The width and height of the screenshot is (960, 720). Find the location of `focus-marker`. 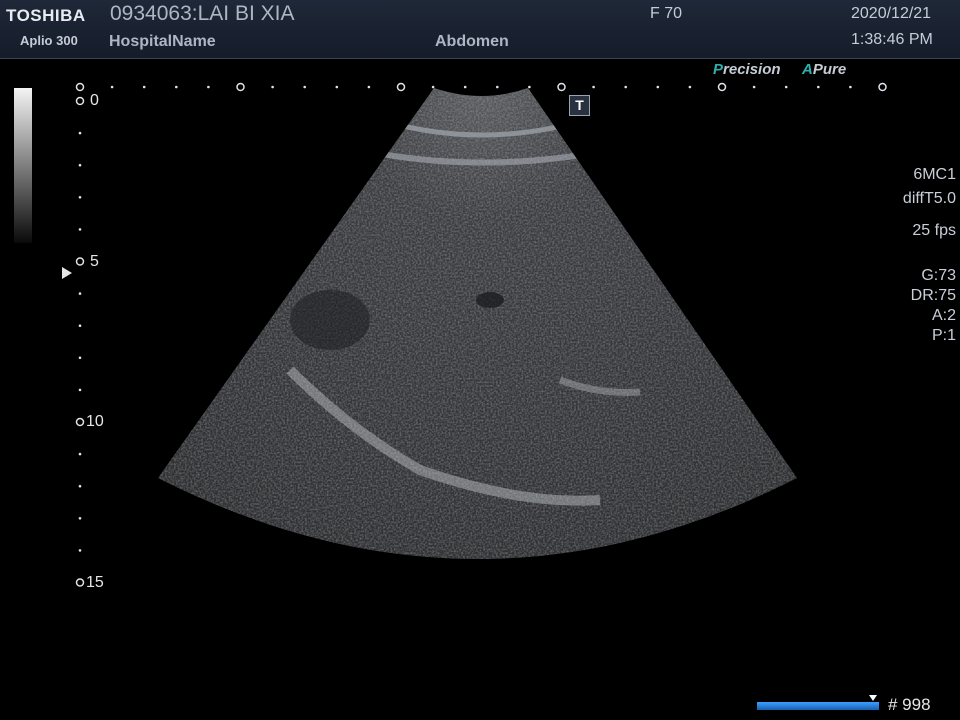

focus-marker is located at coordinates (67, 273).